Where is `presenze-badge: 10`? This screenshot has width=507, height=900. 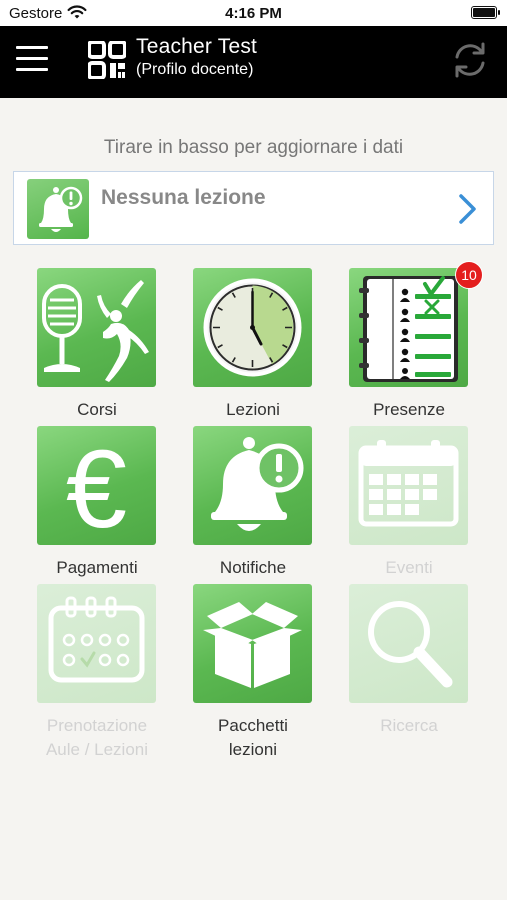
presenze-badge: 10 is located at coordinates (469, 275).